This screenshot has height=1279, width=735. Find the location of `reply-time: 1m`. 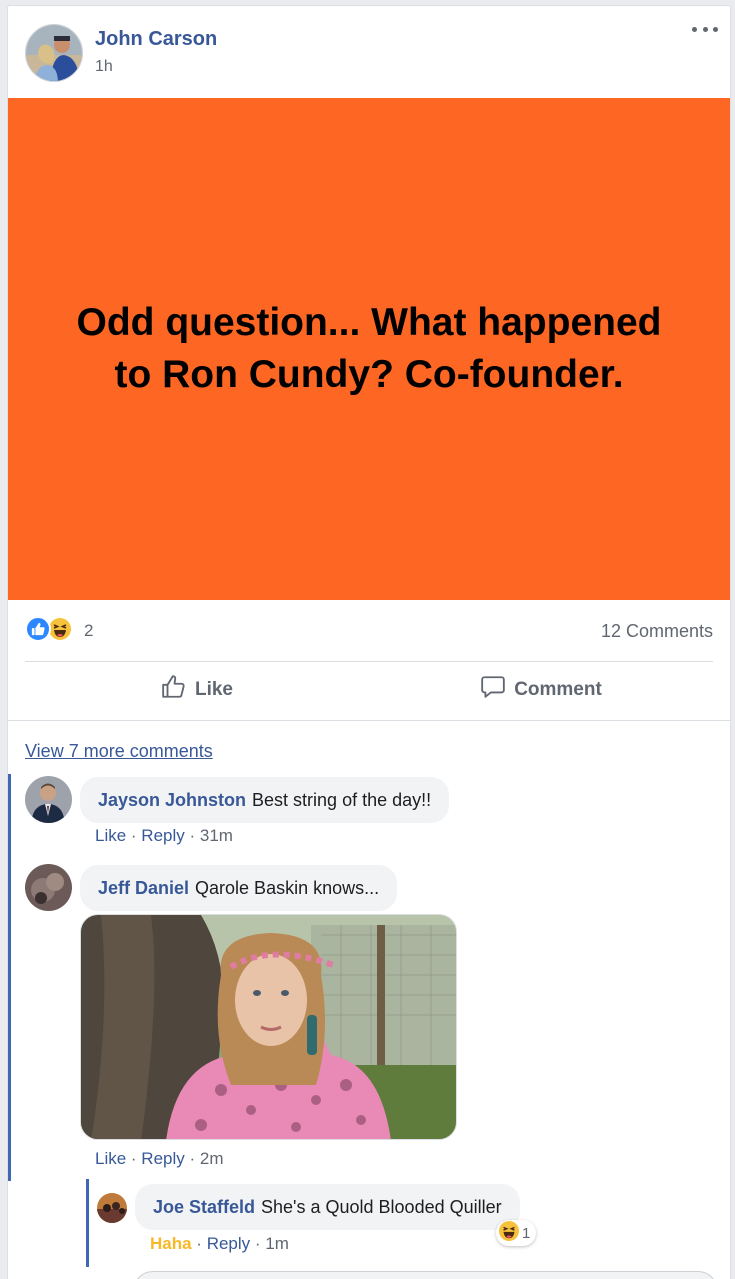

reply-time: 1m is located at coordinates (277, 1243).